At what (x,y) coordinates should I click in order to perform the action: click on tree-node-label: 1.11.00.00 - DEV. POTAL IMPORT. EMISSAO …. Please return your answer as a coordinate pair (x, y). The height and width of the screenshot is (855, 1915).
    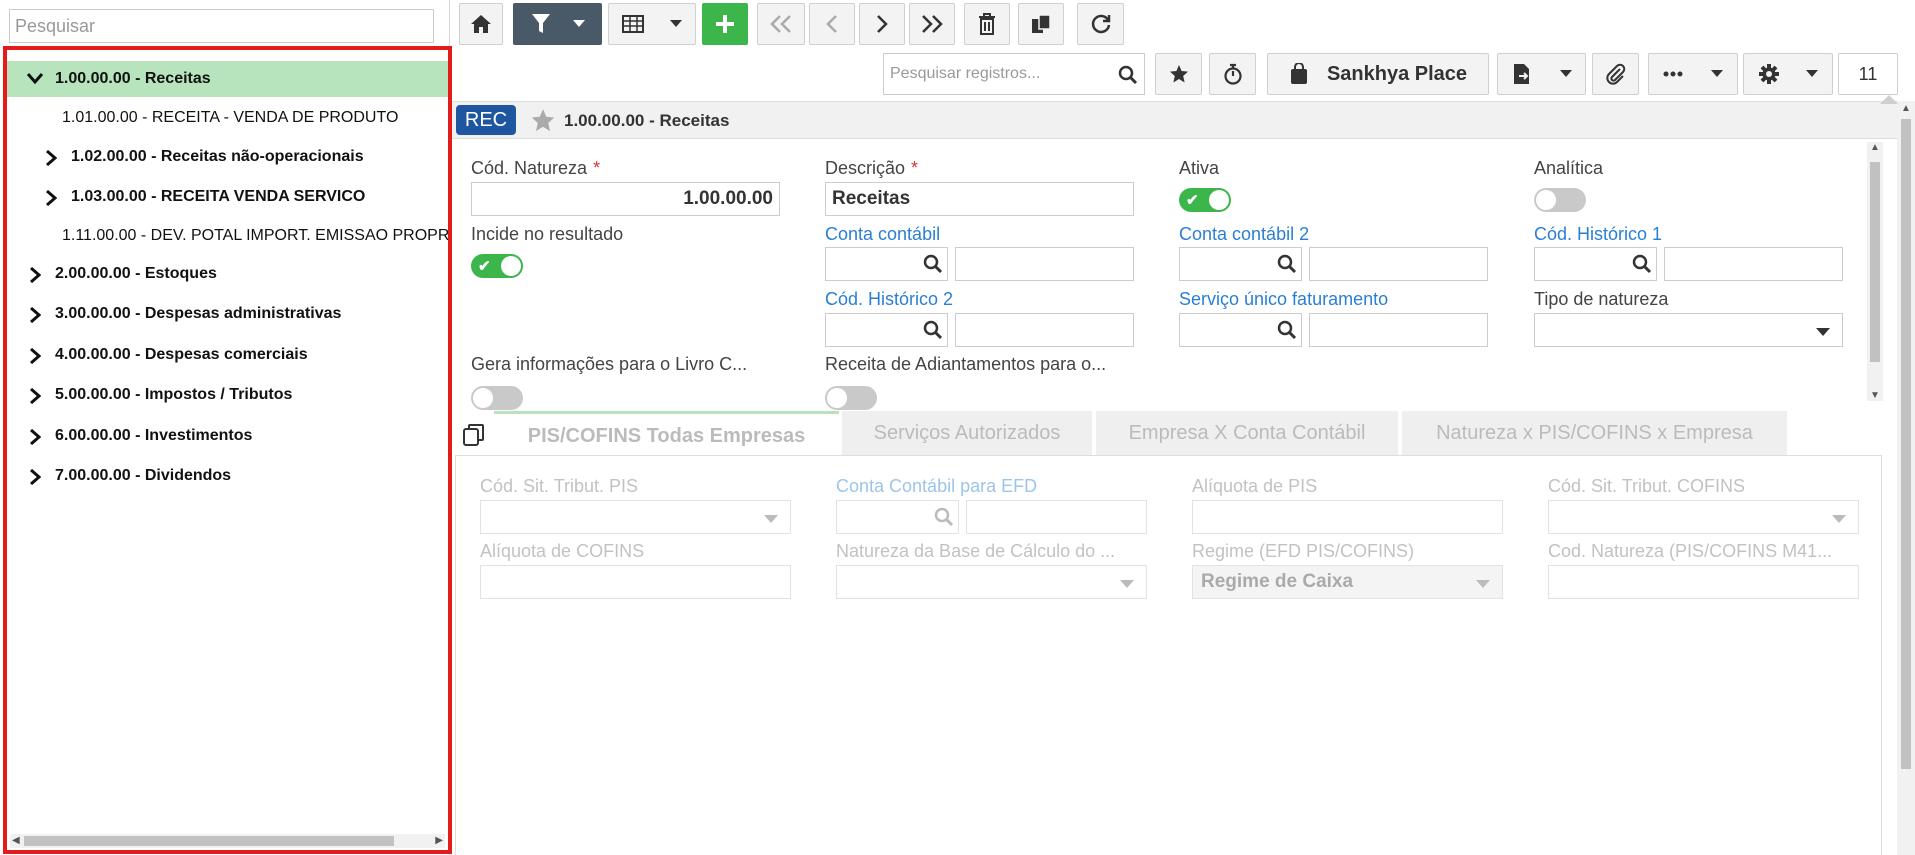
    Looking at the image, I should click on (257, 235).